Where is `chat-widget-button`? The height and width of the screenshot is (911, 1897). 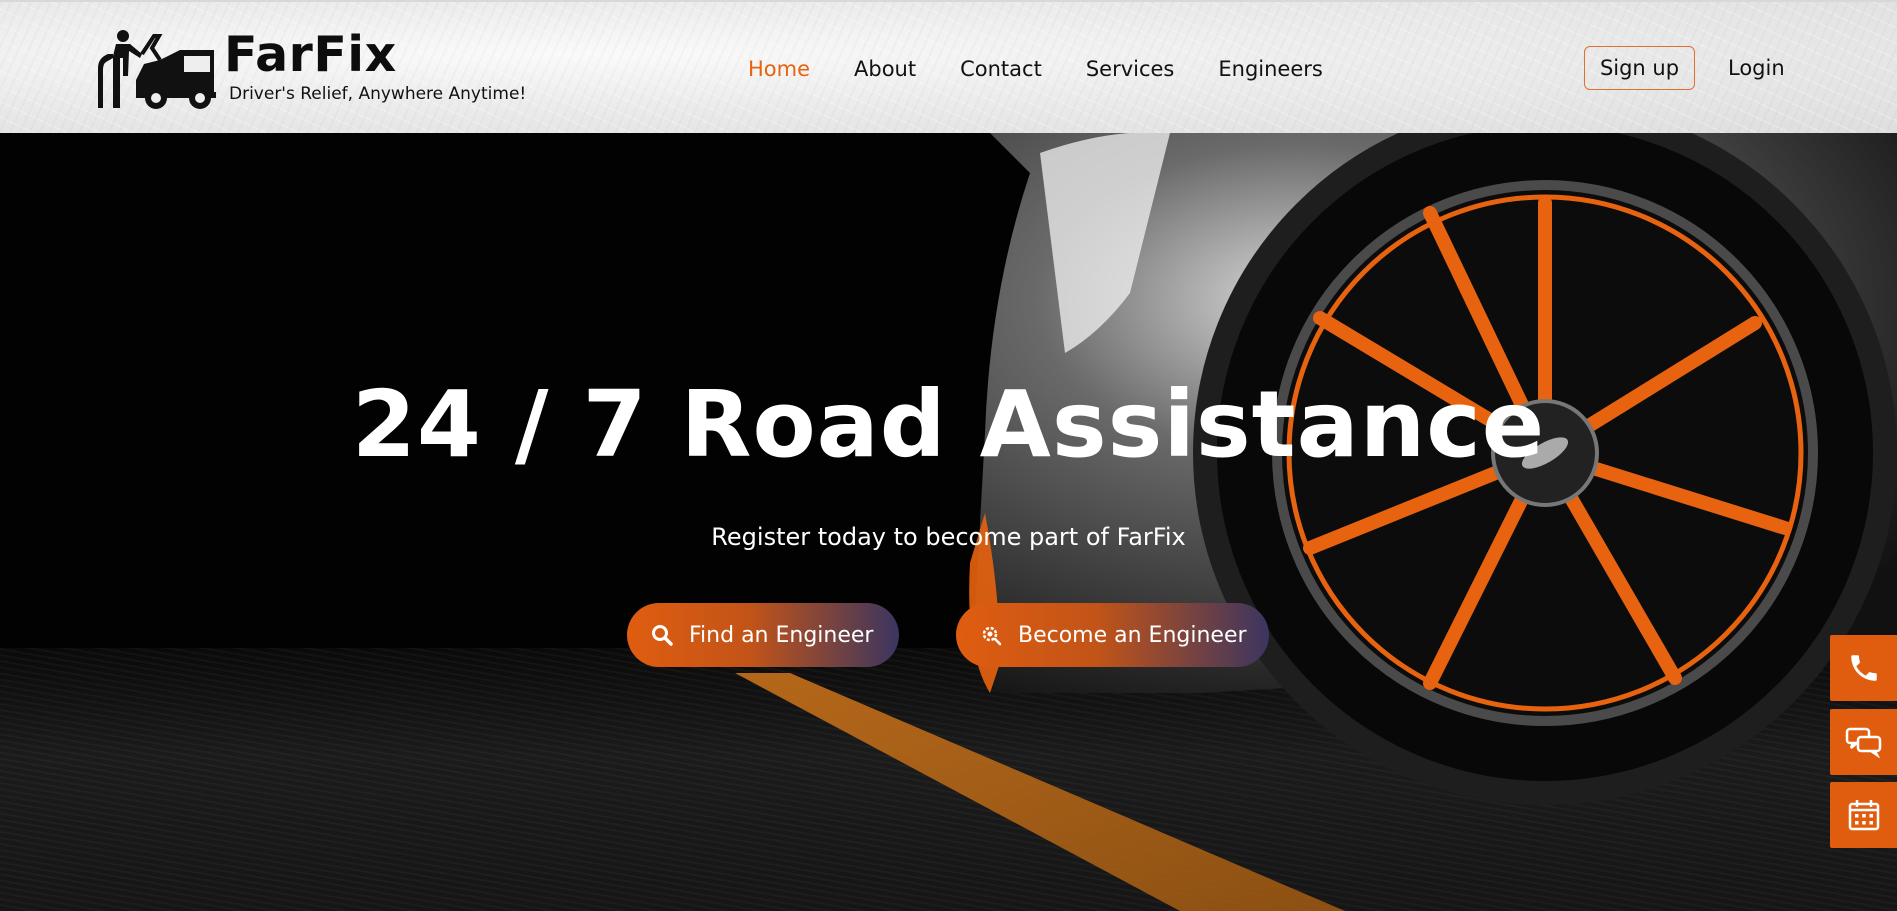
chat-widget-button is located at coordinates (1863, 742).